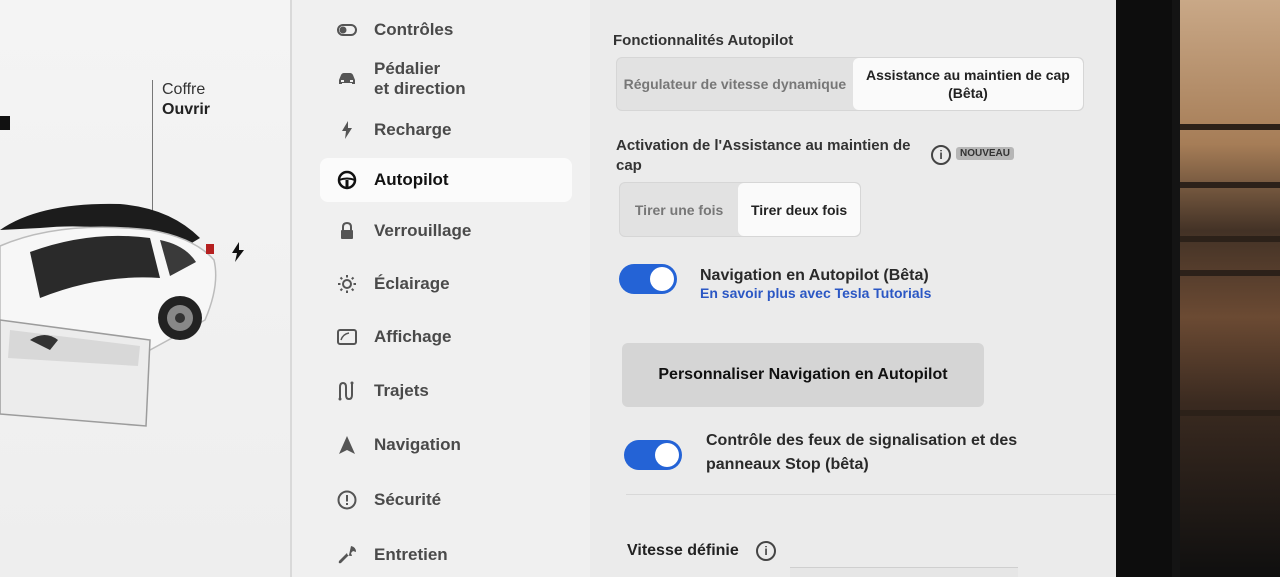 This screenshot has width=1280, height=577. I want to click on customize-nav-on-autopilot-button: Personnaliser Navigation en Autopilot, so click(803, 375).